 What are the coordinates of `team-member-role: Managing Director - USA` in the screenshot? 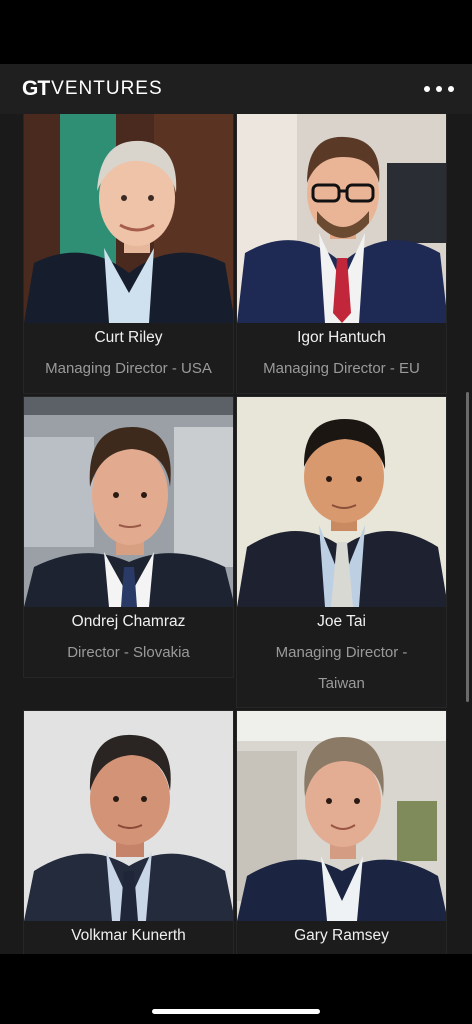 It's located at (128, 368).